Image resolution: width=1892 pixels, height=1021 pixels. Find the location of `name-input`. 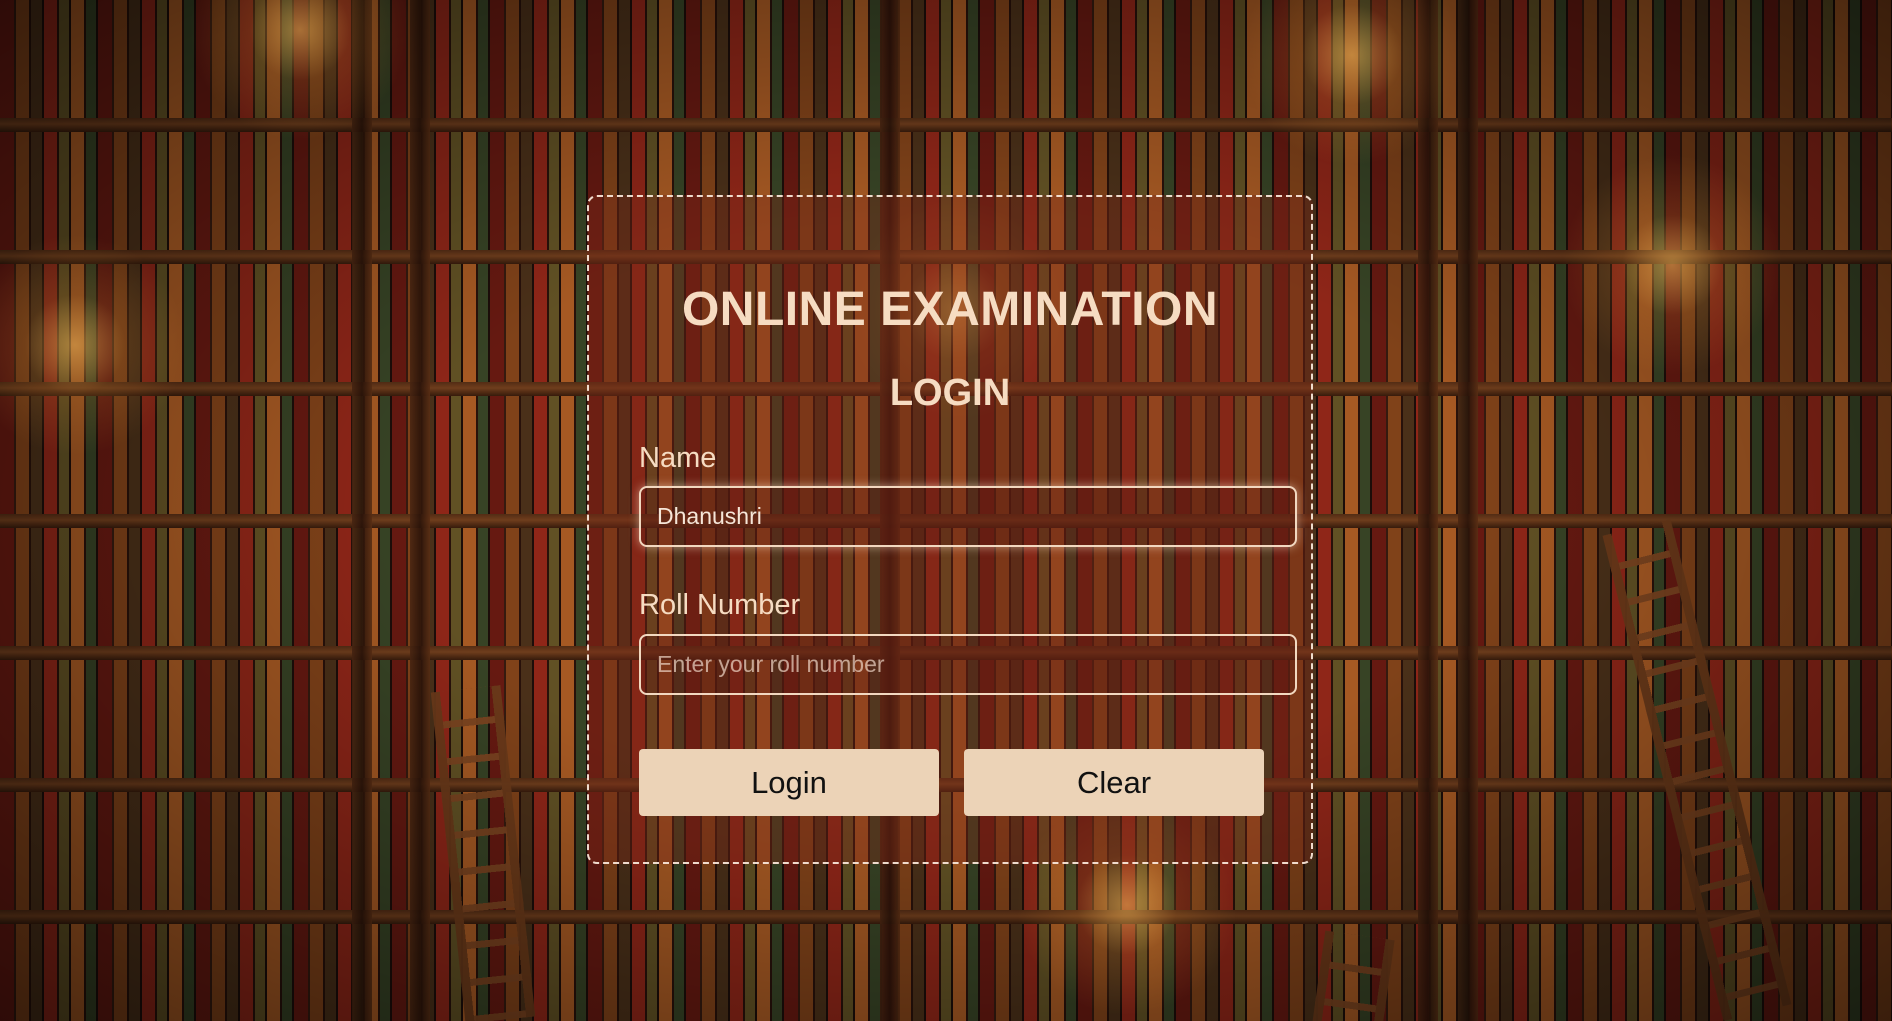

name-input is located at coordinates (968, 516).